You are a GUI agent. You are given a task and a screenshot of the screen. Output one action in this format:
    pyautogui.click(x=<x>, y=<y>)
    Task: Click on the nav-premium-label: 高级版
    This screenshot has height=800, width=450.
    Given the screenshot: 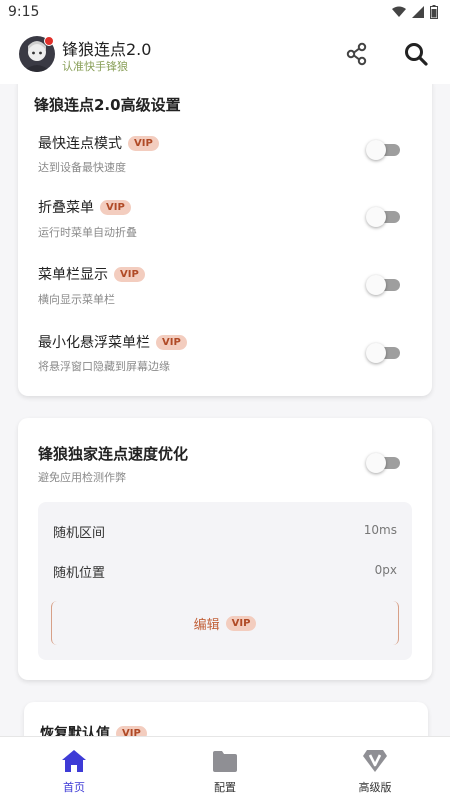 What is the action you would take?
    pyautogui.click(x=375, y=787)
    